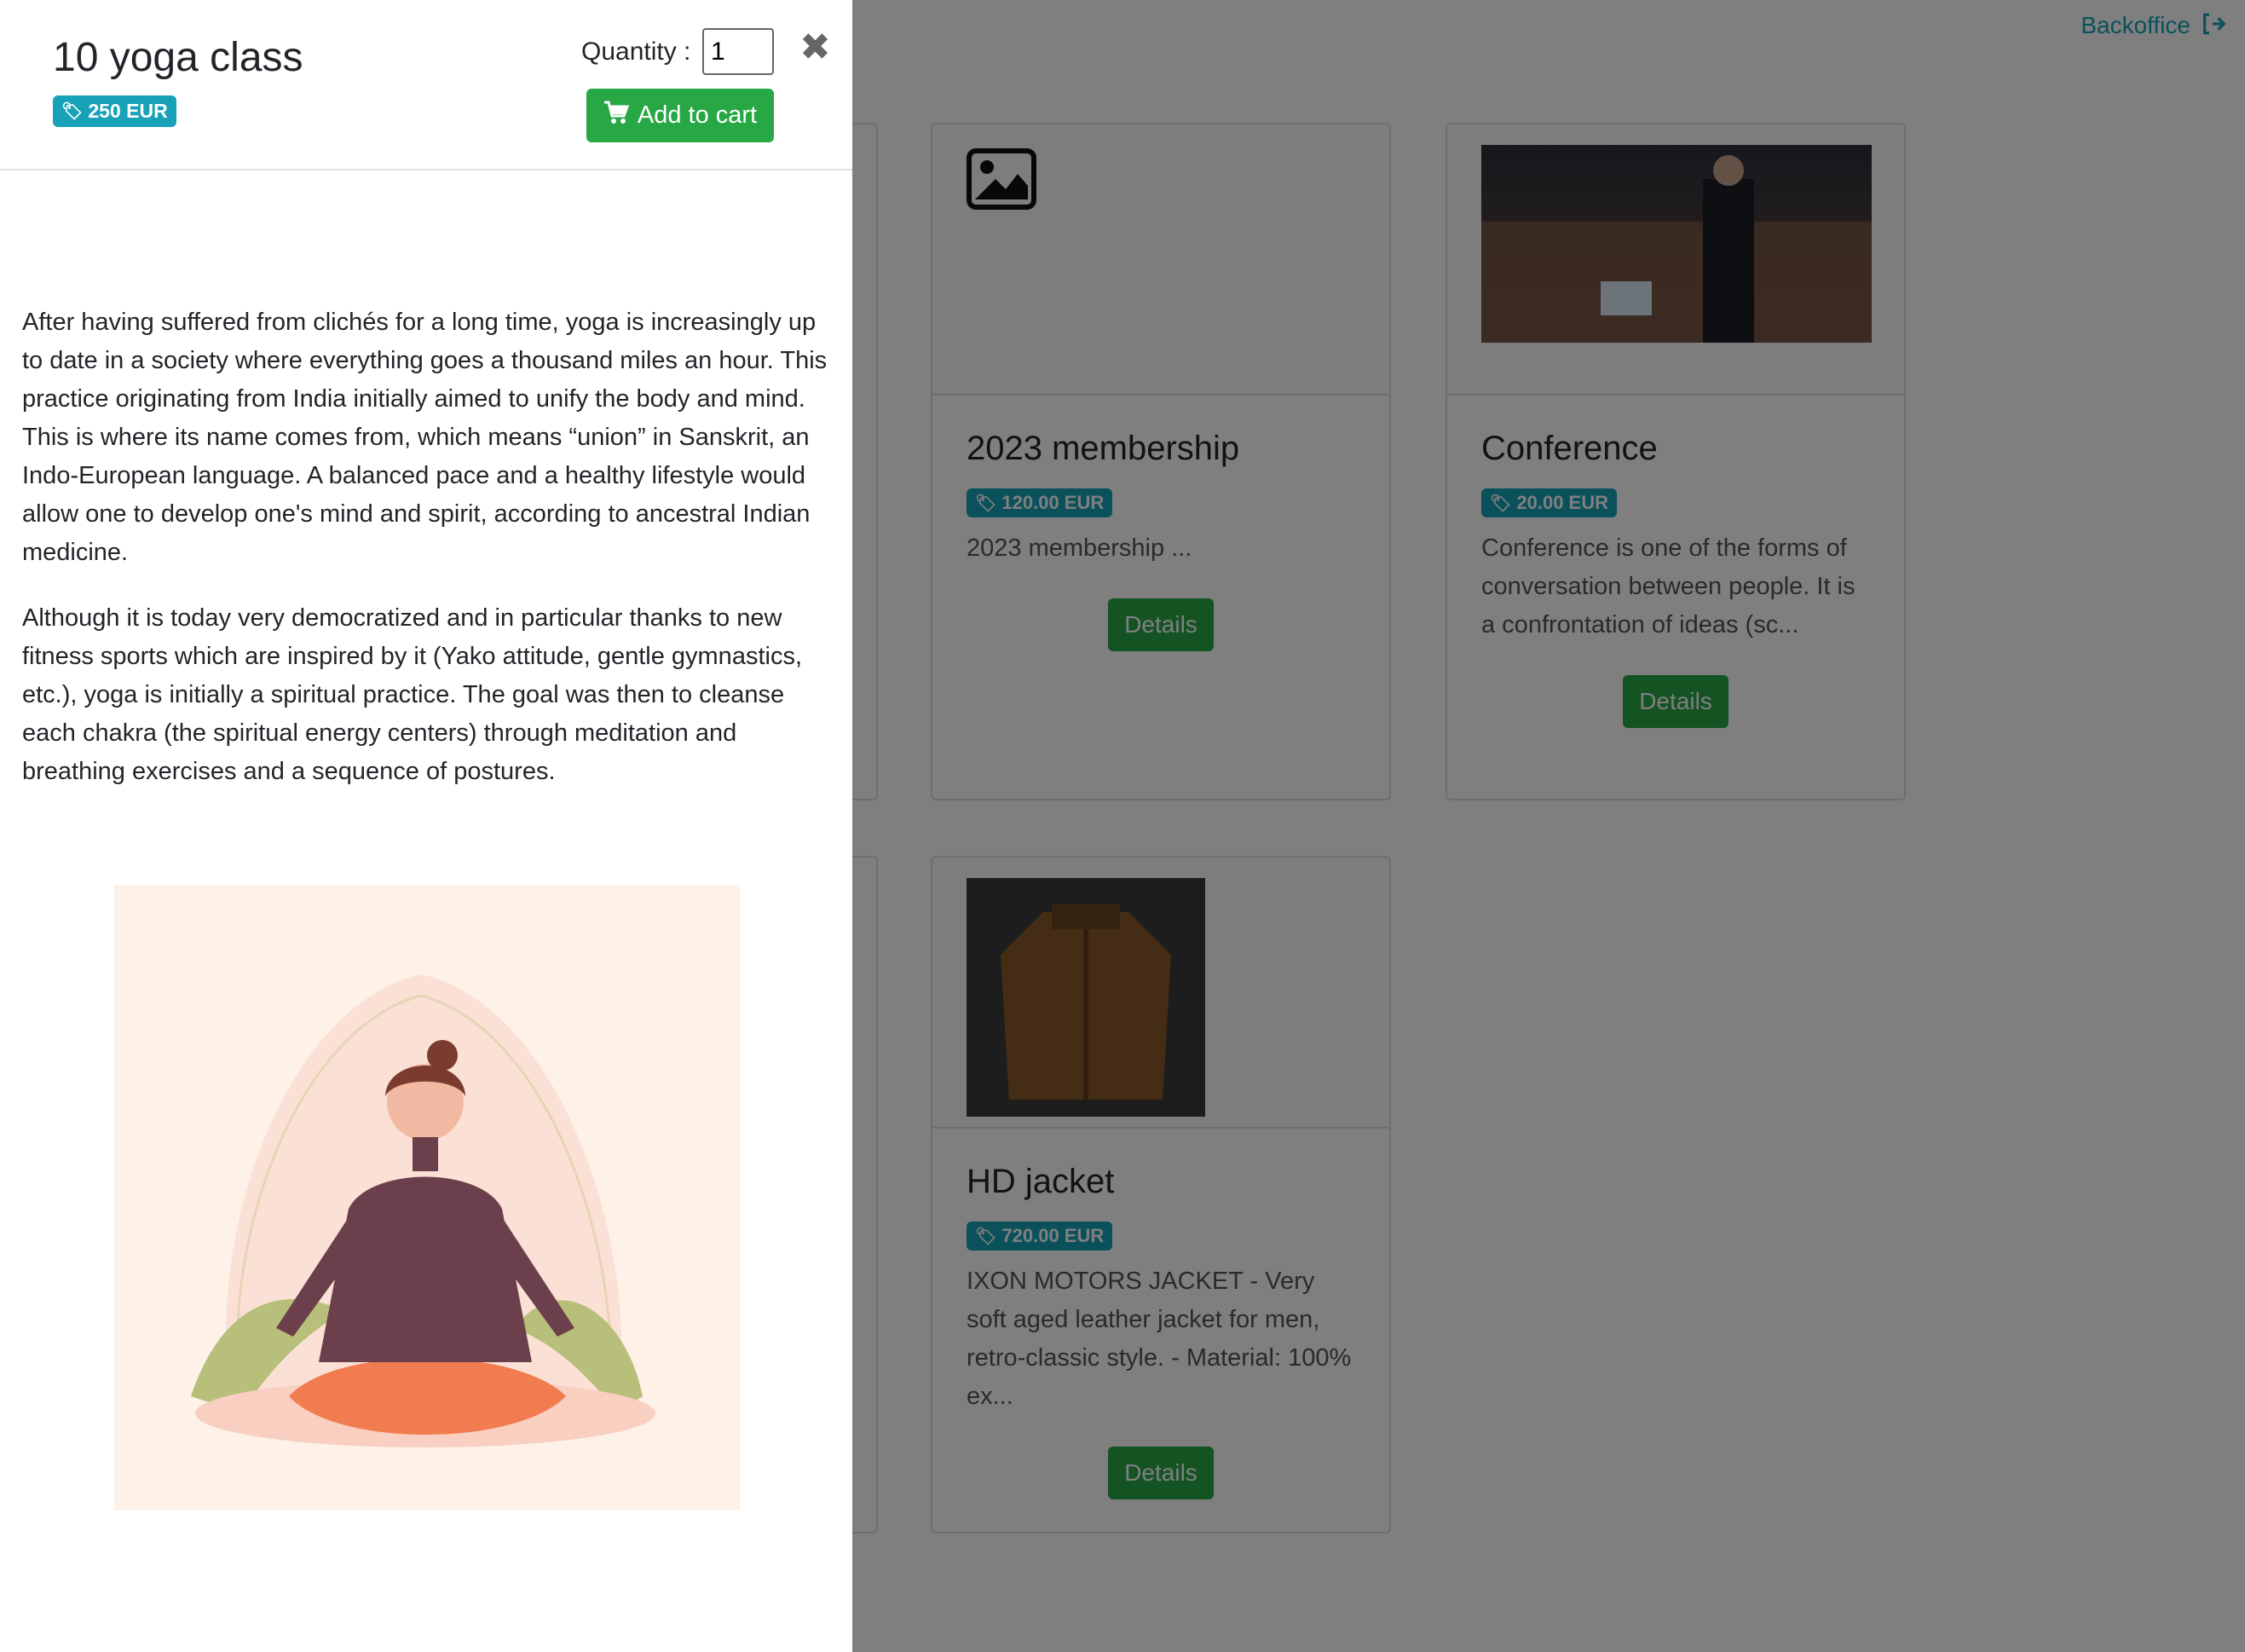  I want to click on quantity-label: Quantity :, so click(636, 52).